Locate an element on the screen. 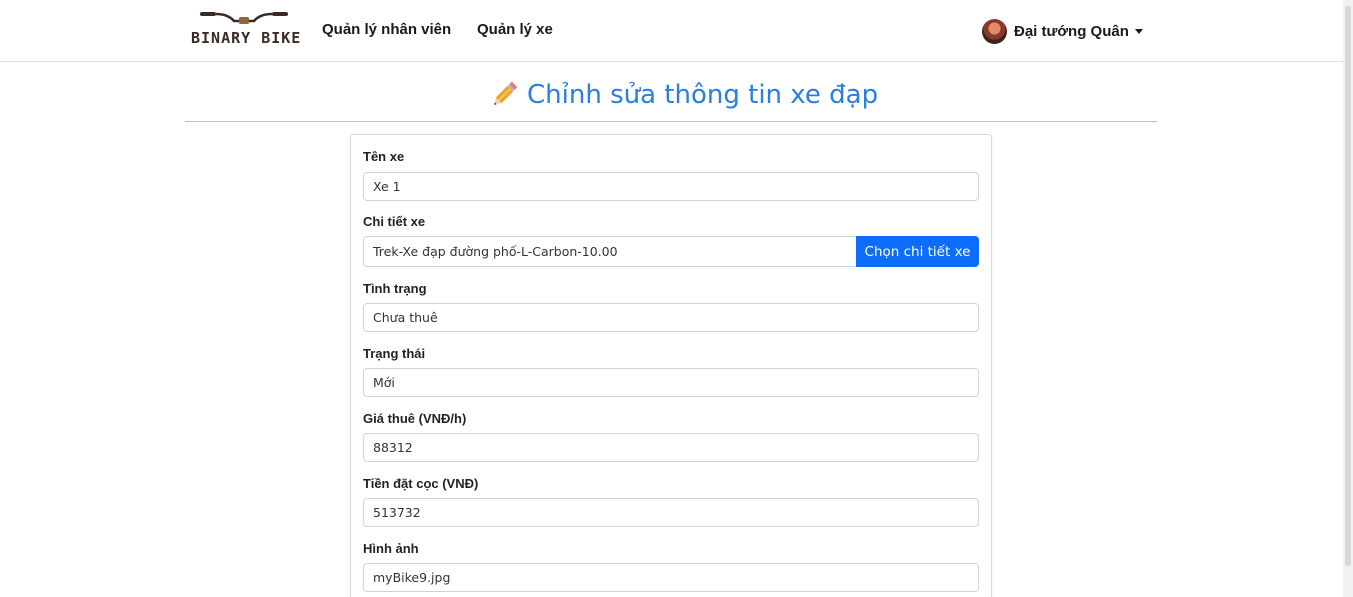  status-input: Mới is located at coordinates (671, 382).